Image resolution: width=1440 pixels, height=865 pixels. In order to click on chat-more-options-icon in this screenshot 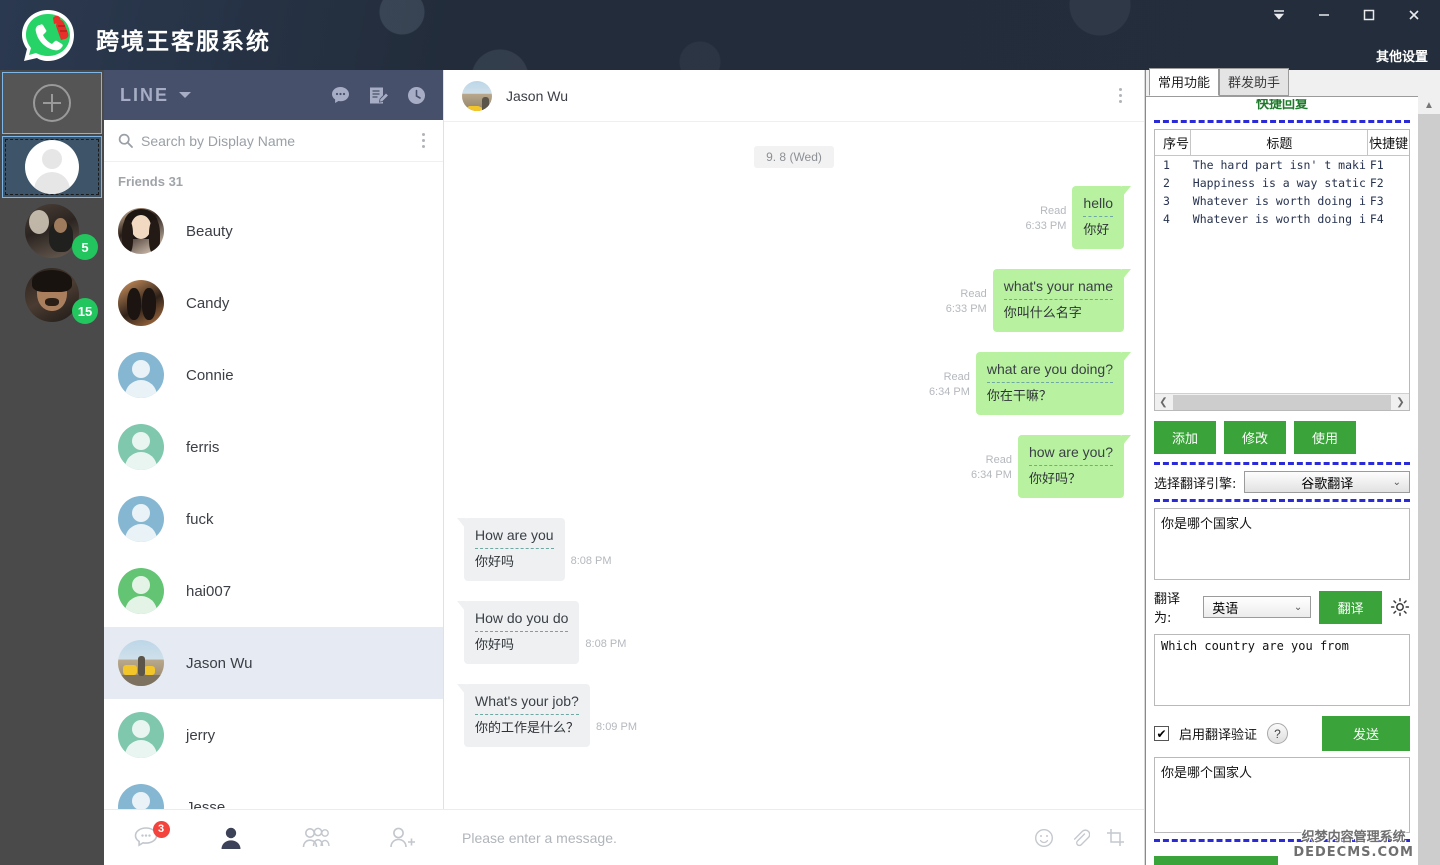, I will do `click(1120, 95)`.